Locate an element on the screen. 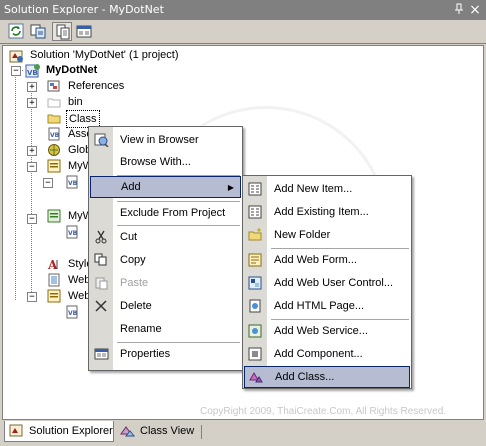 This screenshot has height=446, width=486. tab-divider is located at coordinates (201, 432).